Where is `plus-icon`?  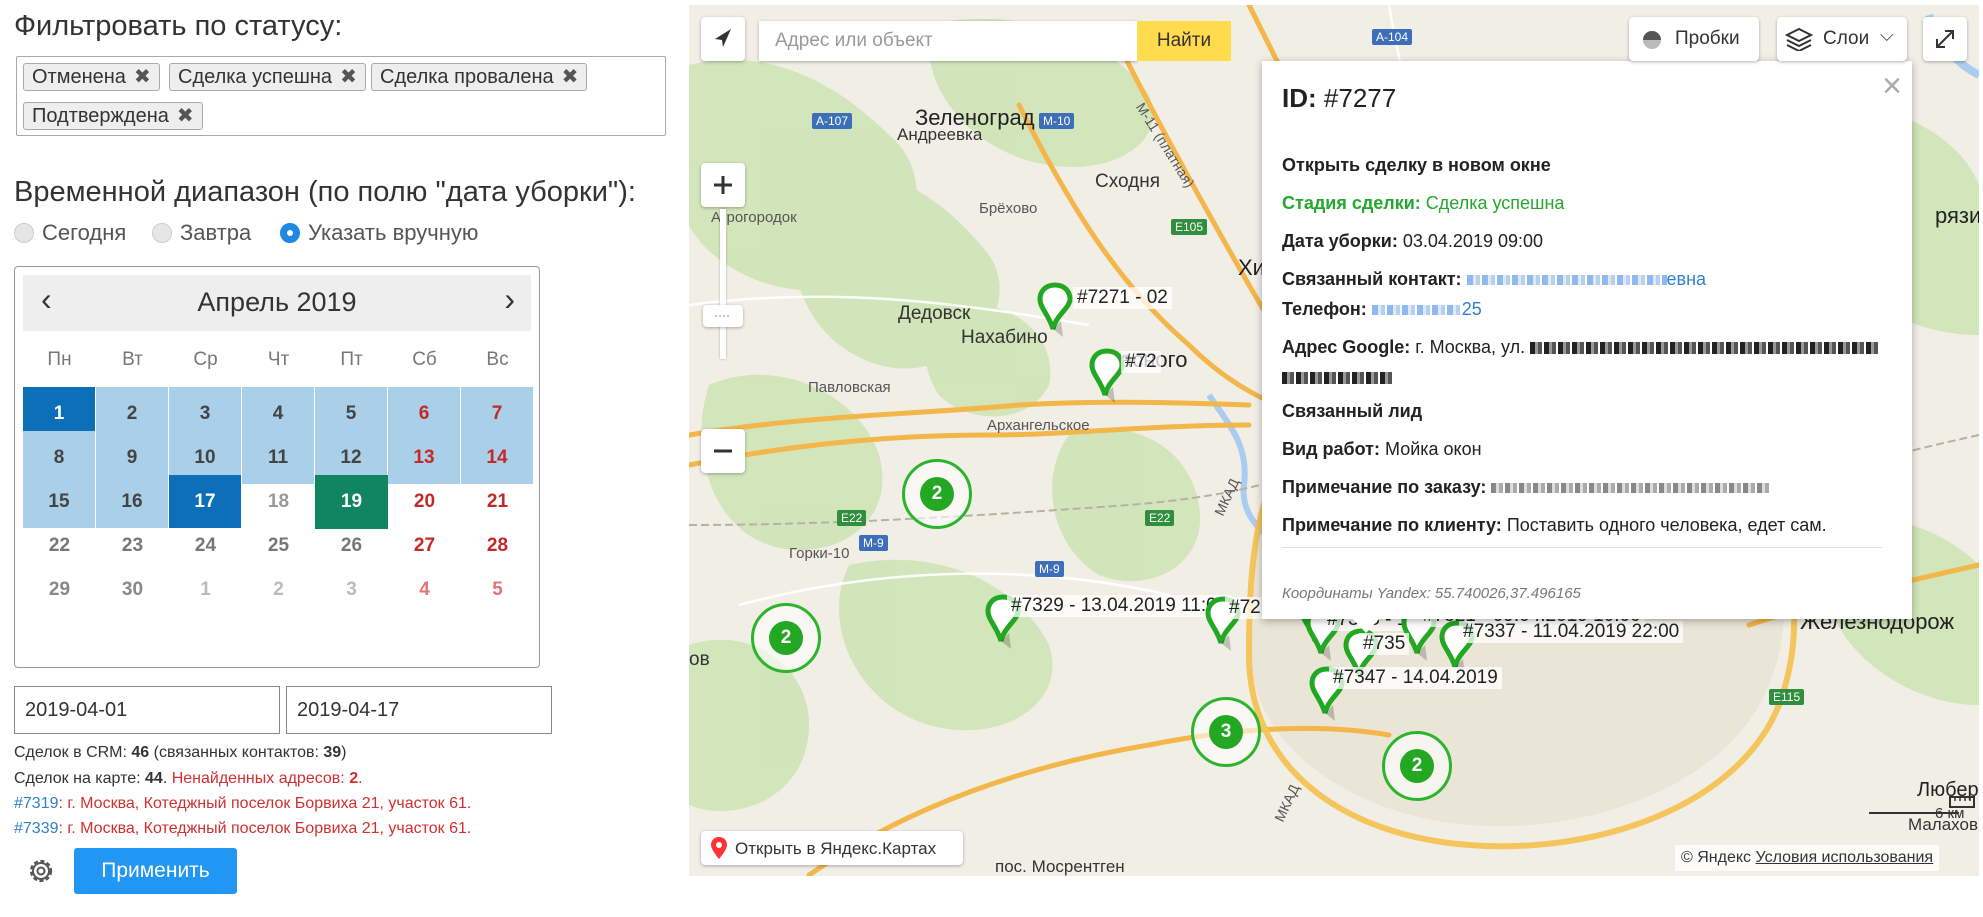
plus-icon is located at coordinates (723, 185).